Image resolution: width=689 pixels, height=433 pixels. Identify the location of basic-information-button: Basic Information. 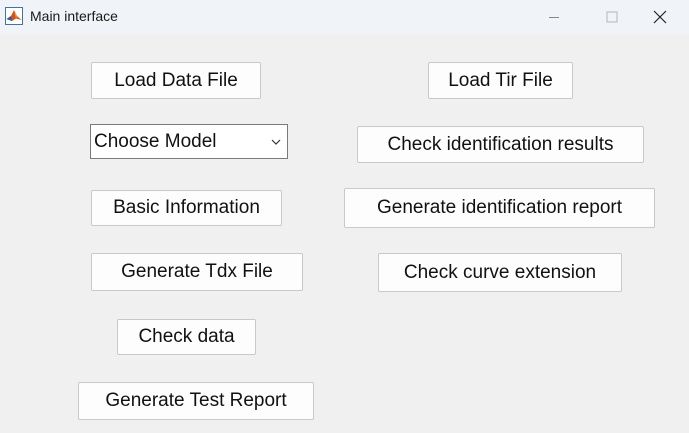
(186, 208).